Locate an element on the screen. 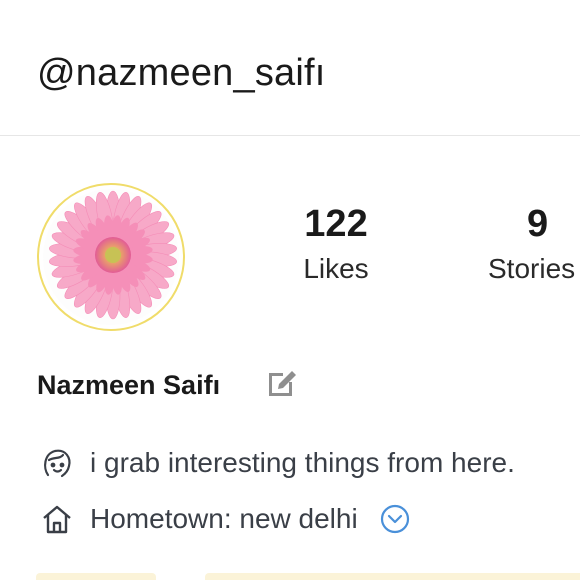 This screenshot has width=580, height=580. stories-count: 9 is located at coordinates (538, 224).